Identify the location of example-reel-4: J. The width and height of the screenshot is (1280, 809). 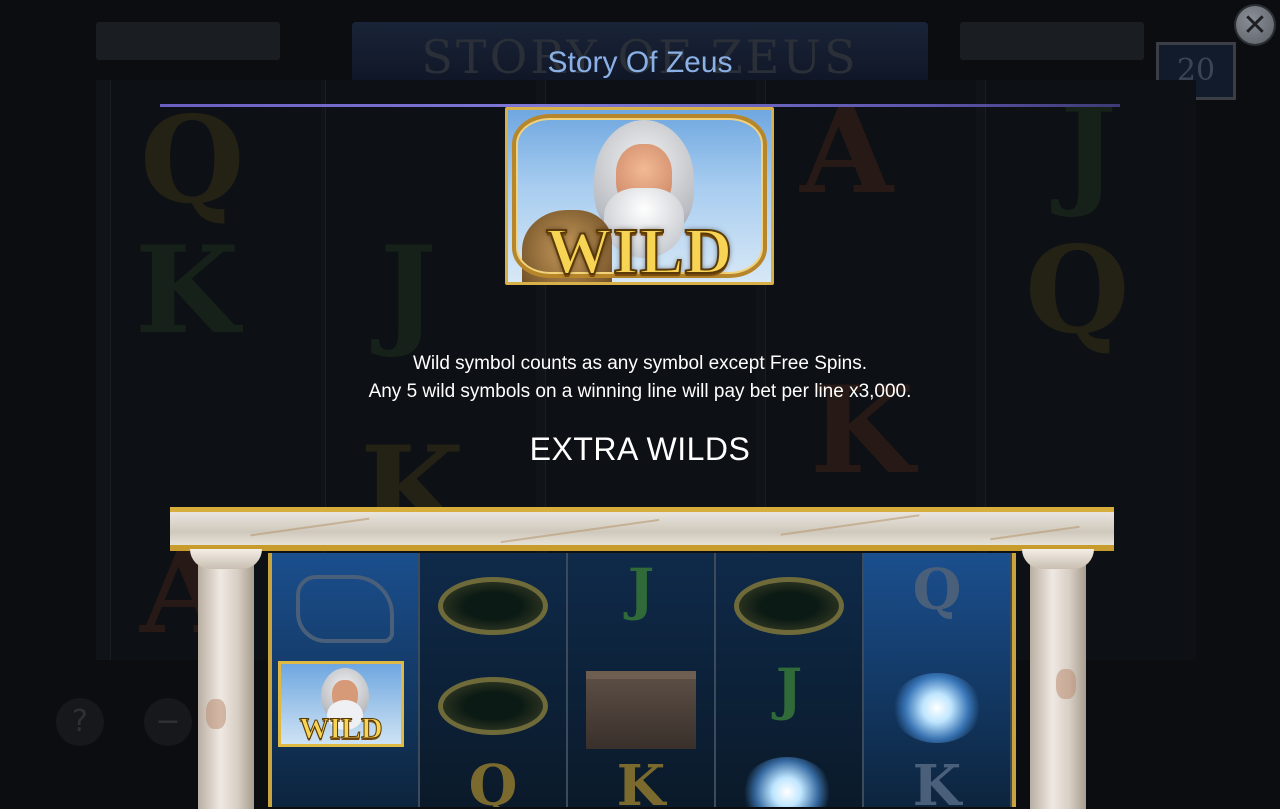
(790, 680).